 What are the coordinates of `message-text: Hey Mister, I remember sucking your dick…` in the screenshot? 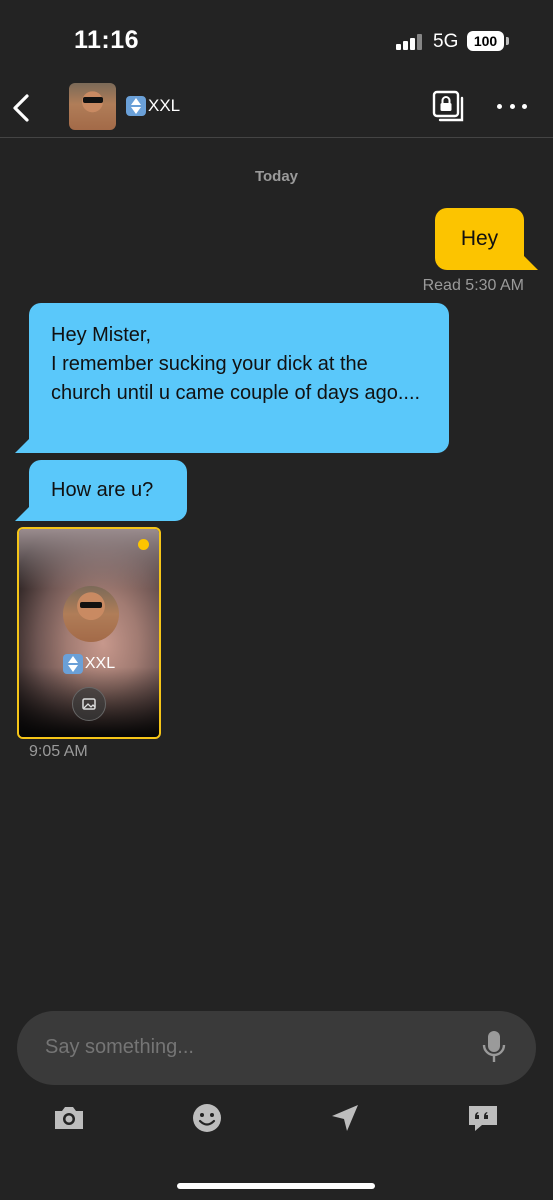 It's located at (236, 364).